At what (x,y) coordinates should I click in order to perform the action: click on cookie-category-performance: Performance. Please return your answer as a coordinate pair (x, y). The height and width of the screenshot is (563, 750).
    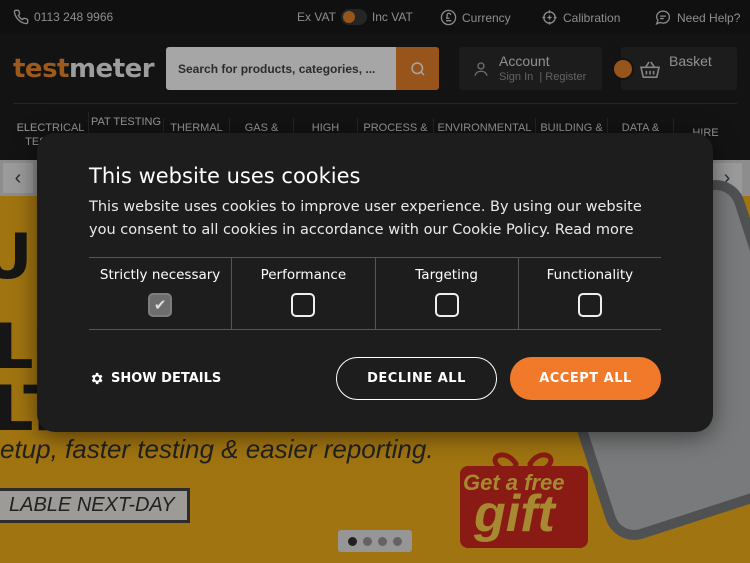
    Looking at the image, I should click on (304, 293).